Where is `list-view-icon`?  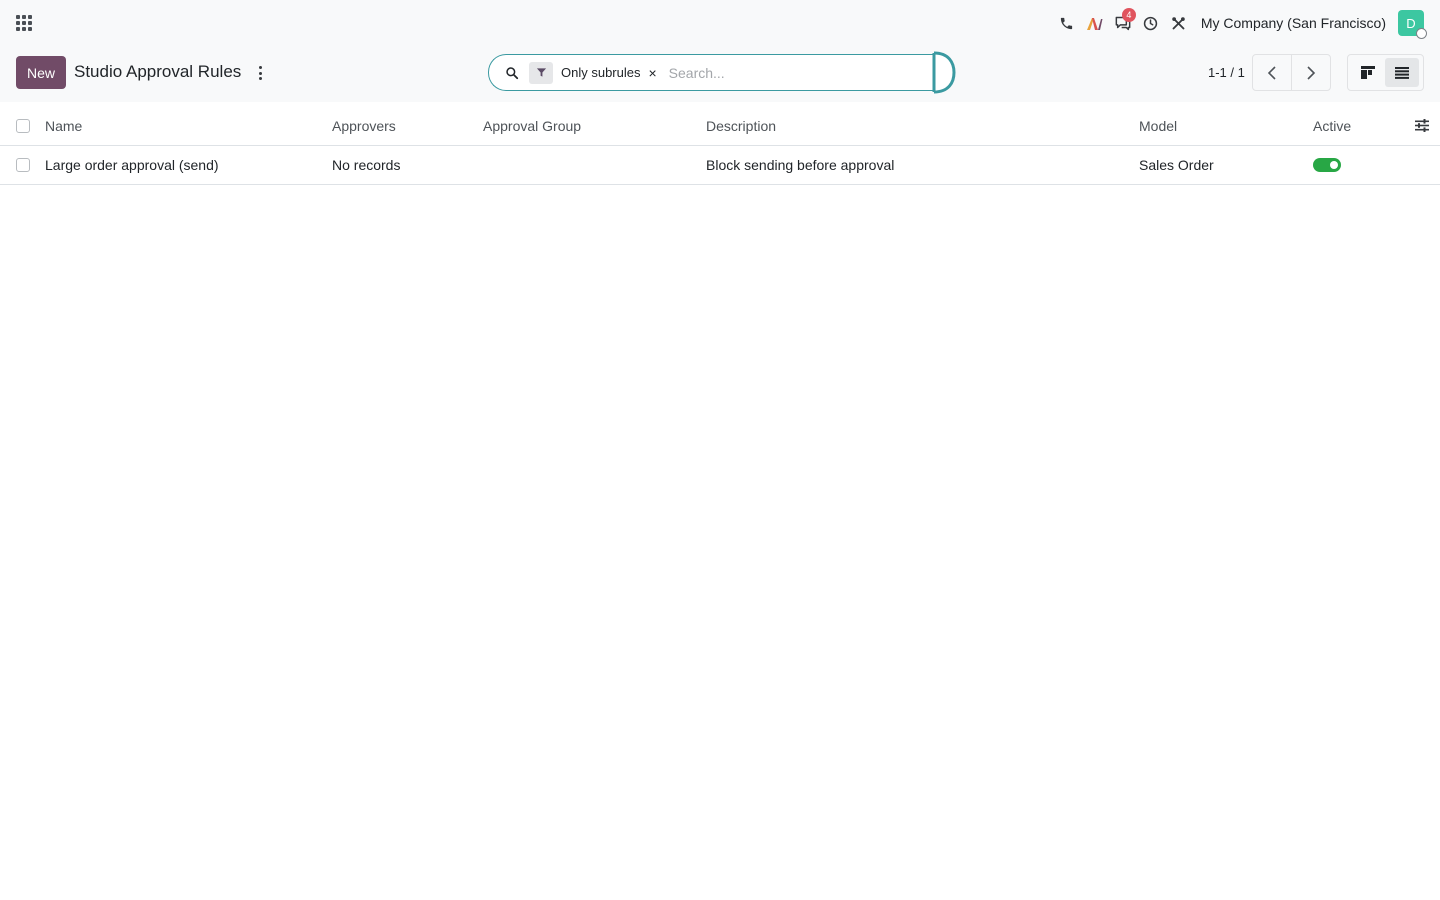
list-view-icon is located at coordinates (1402, 72).